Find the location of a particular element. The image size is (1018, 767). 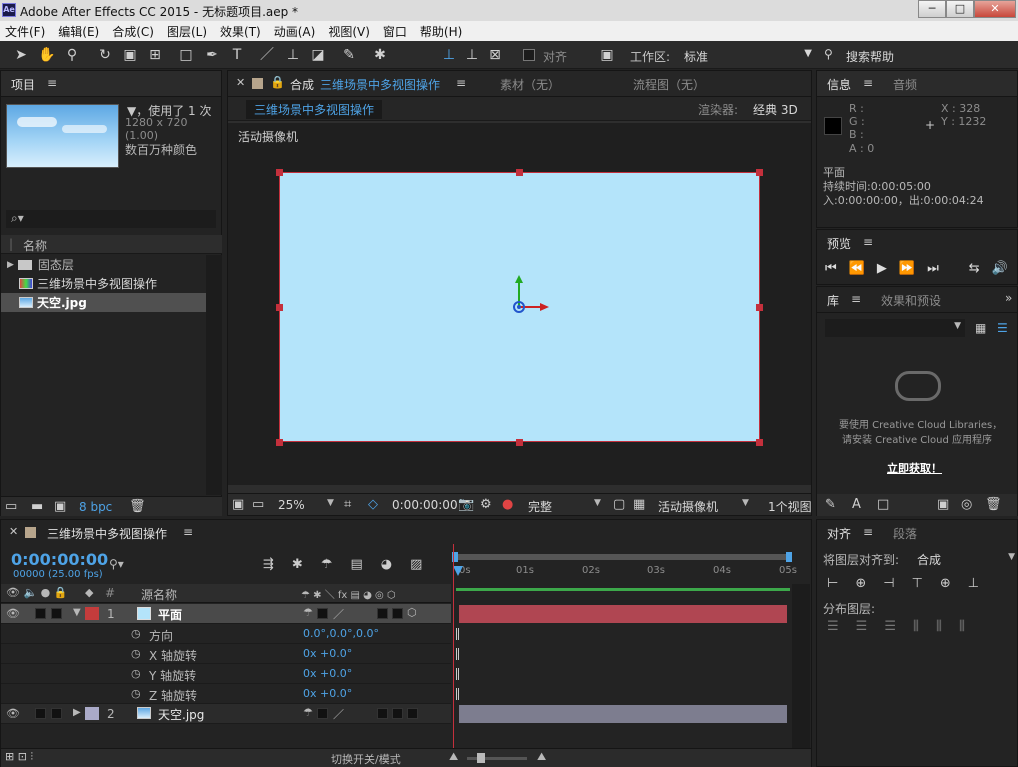

tab-composition: 合成 is located at coordinates (302, 84).